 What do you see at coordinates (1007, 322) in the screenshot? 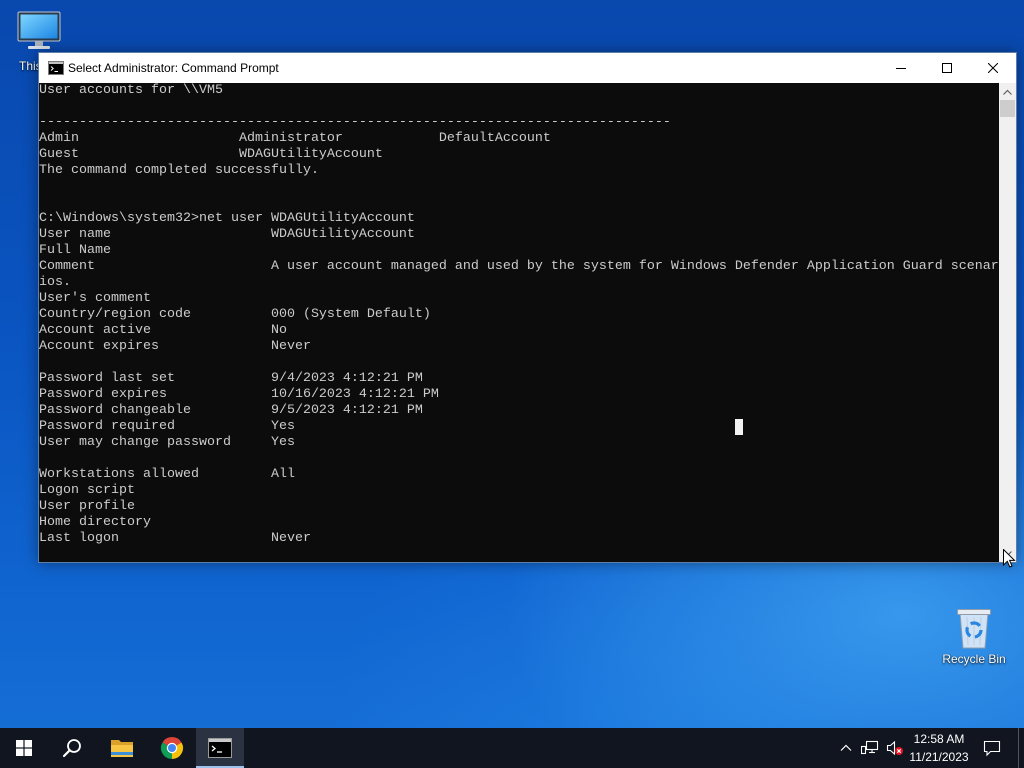
I see `vertical-scrollbar` at bounding box center [1007, 322].